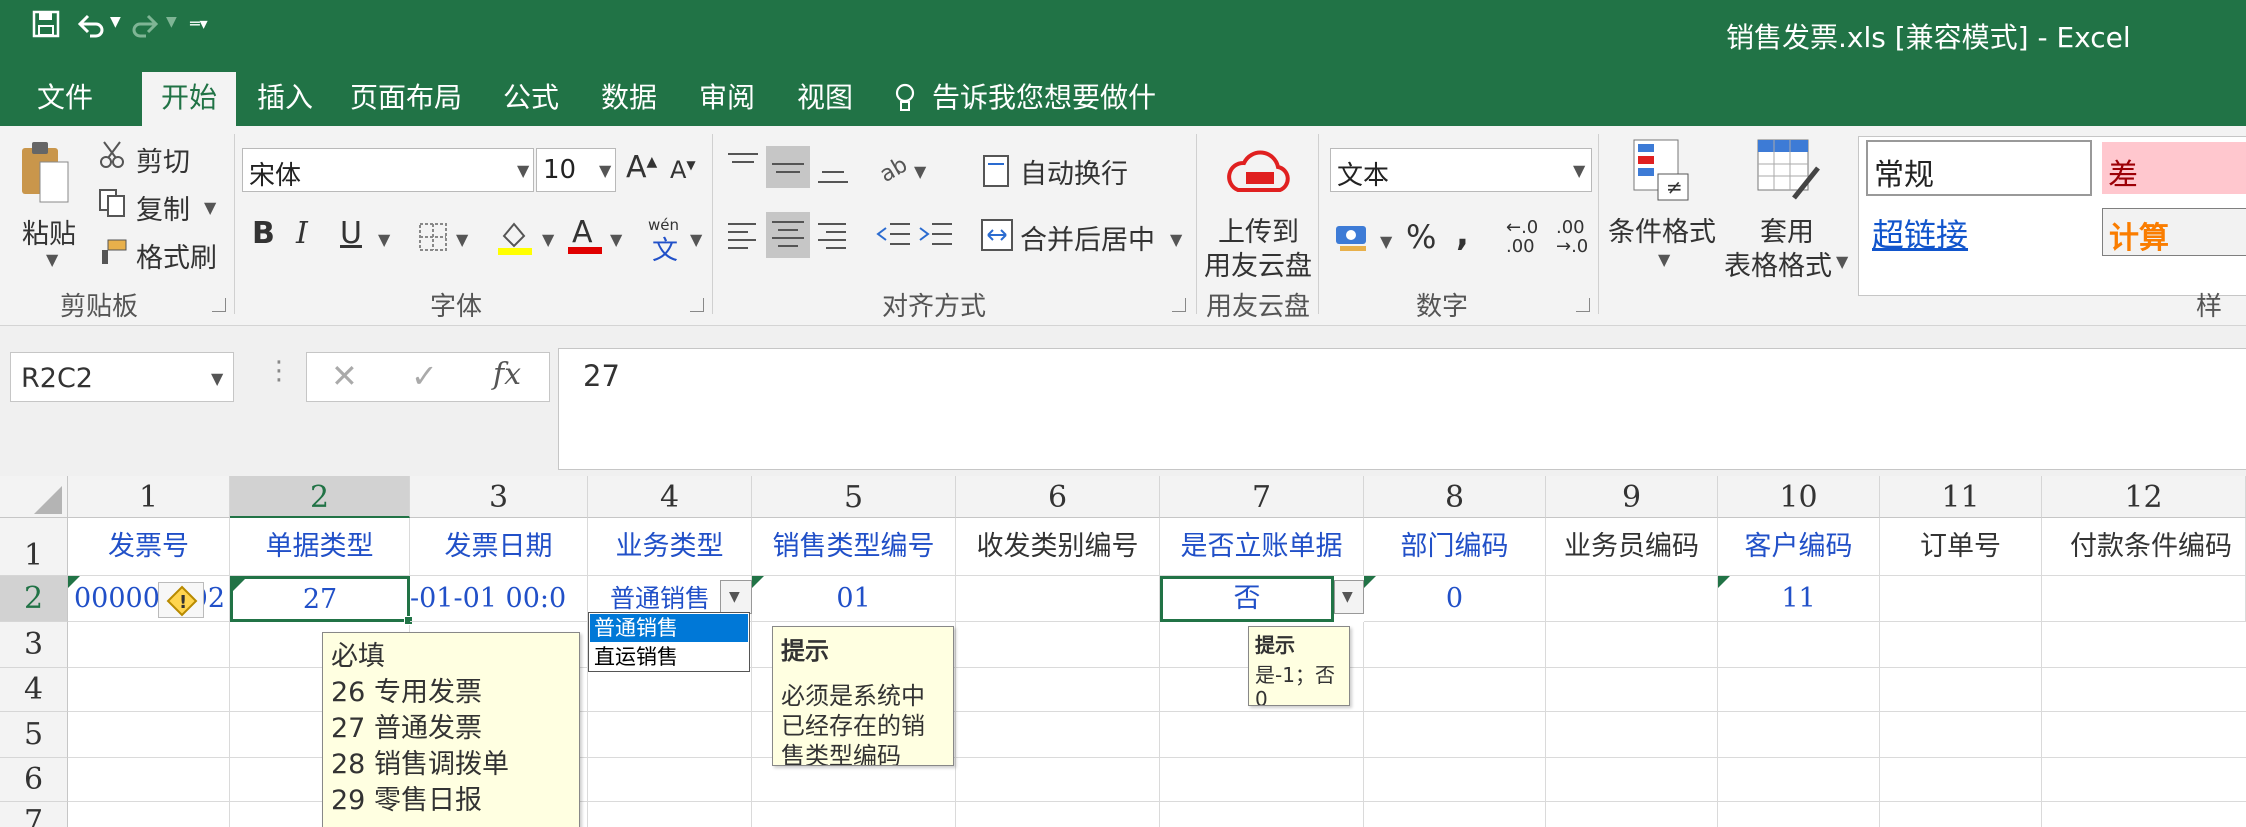 Image resolution: width=2246 pixels, height=827 pixels. I want to click on comma-style-icon: ,, so click(1462, 234).